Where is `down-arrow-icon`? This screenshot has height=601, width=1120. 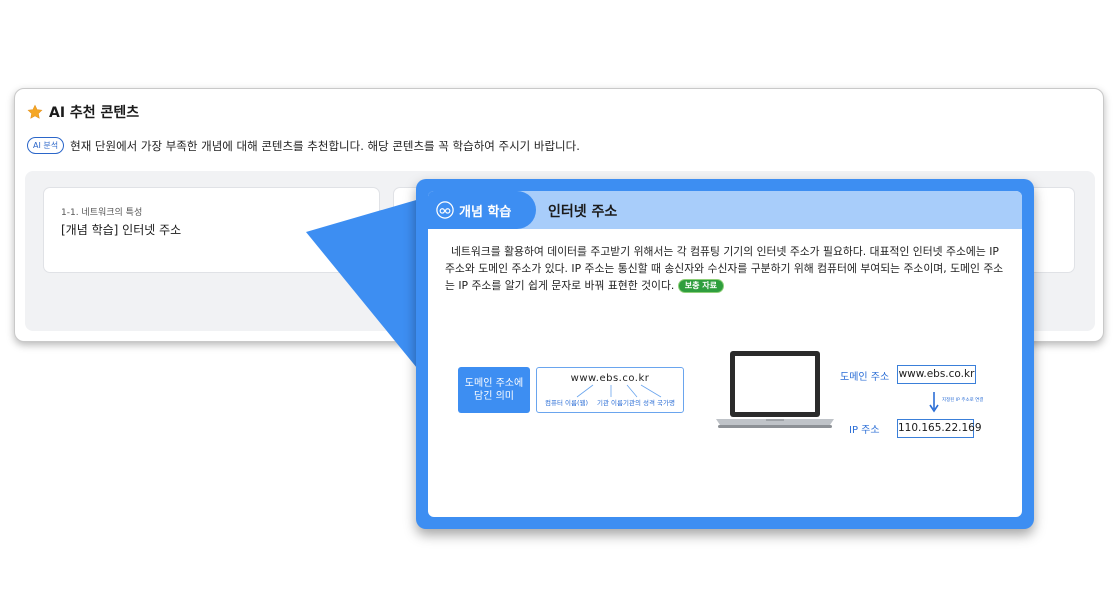 down-arrow-icon is located at coordinates (934, 402).